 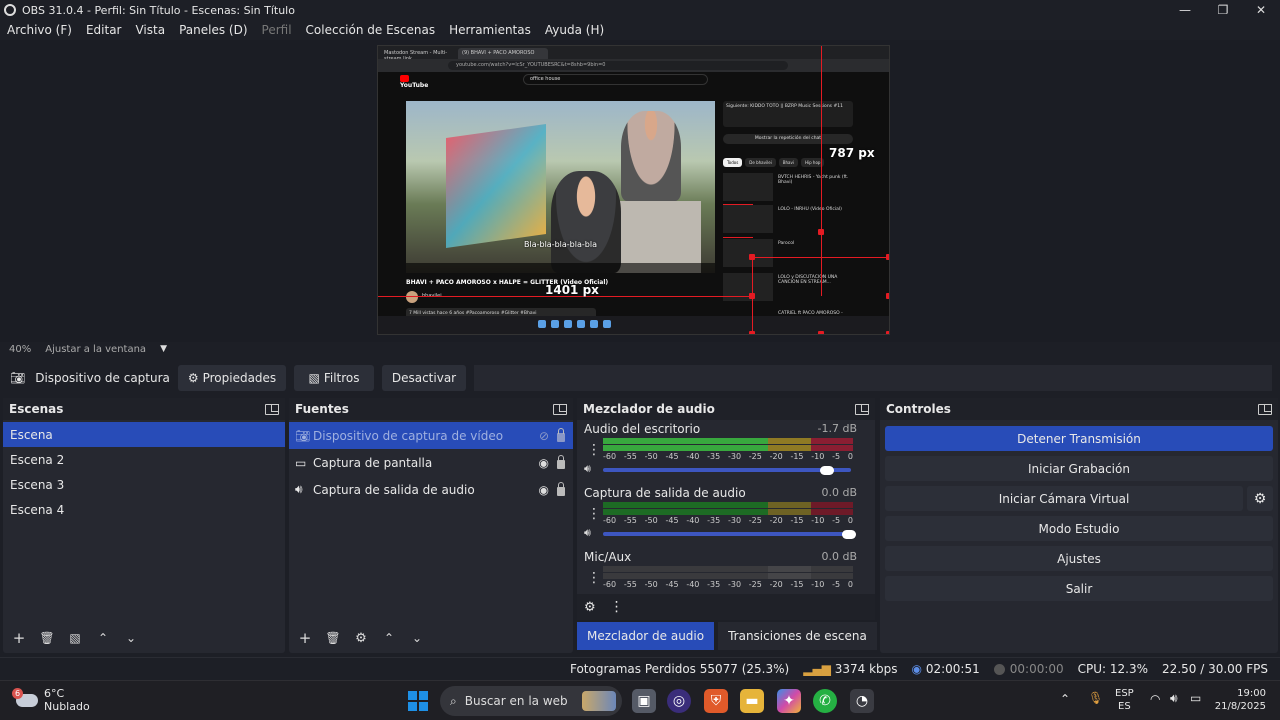 I want to click on properties-button: ⚙ Propiedades, so click(x=232, y=378).